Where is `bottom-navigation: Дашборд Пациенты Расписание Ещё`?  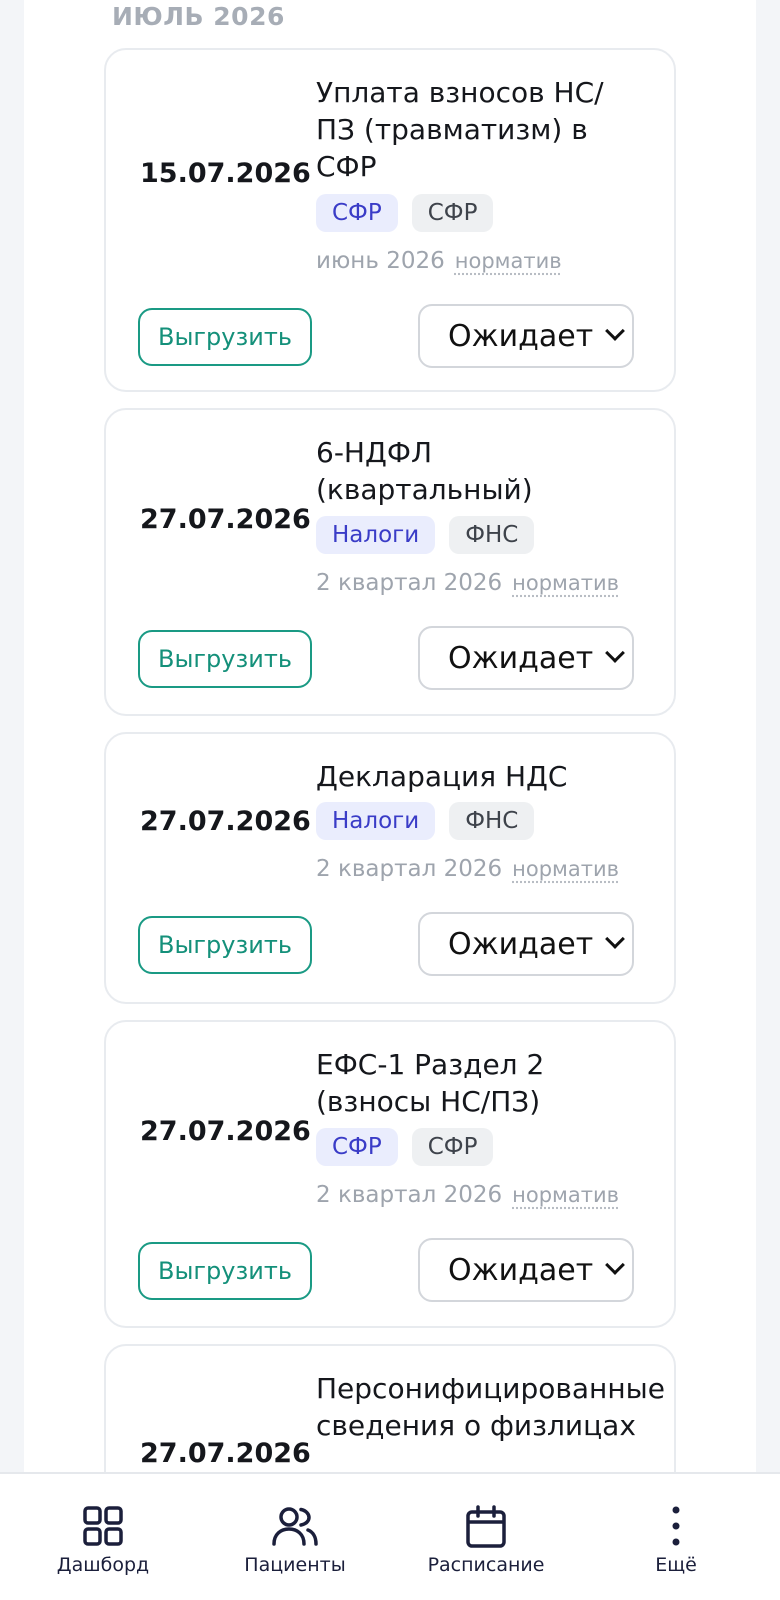
bottom-navigation: Дашборд Пациенты Расписание Ещё is located at coordinates (390, 1536).